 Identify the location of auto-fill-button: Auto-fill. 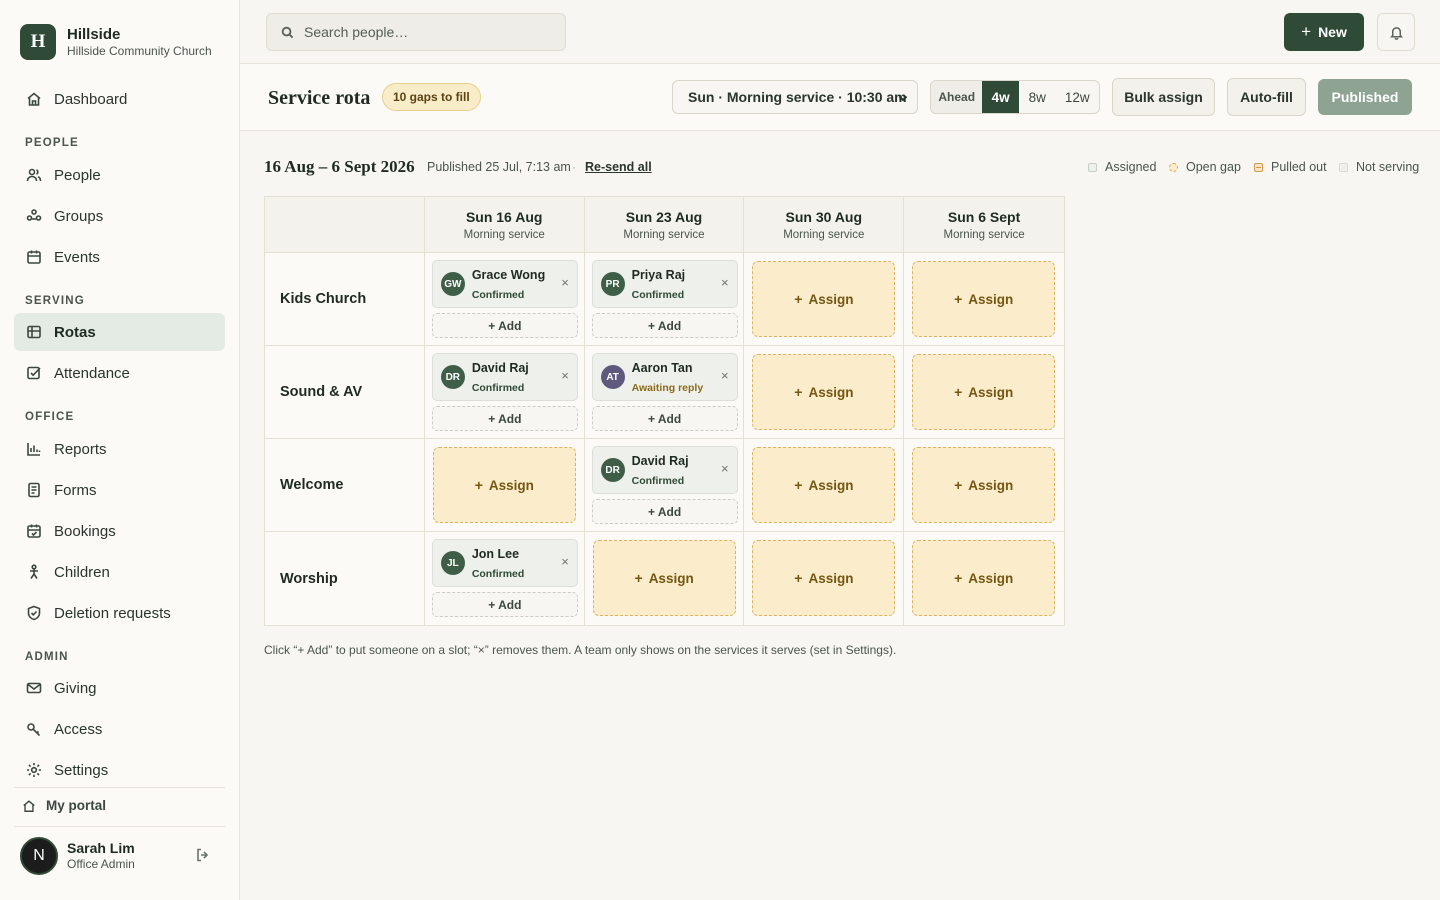
(1266, 97).